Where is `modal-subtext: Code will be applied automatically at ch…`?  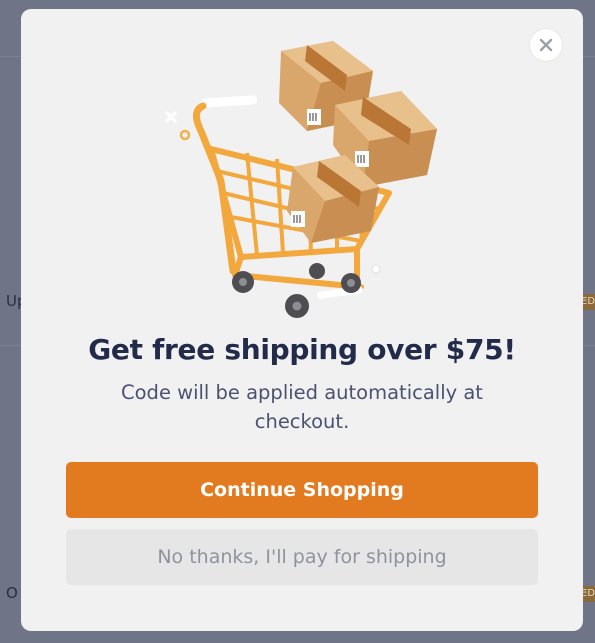
modal-subtext: Code will be applied automatically at ch… is located at coordinates (302, 407).